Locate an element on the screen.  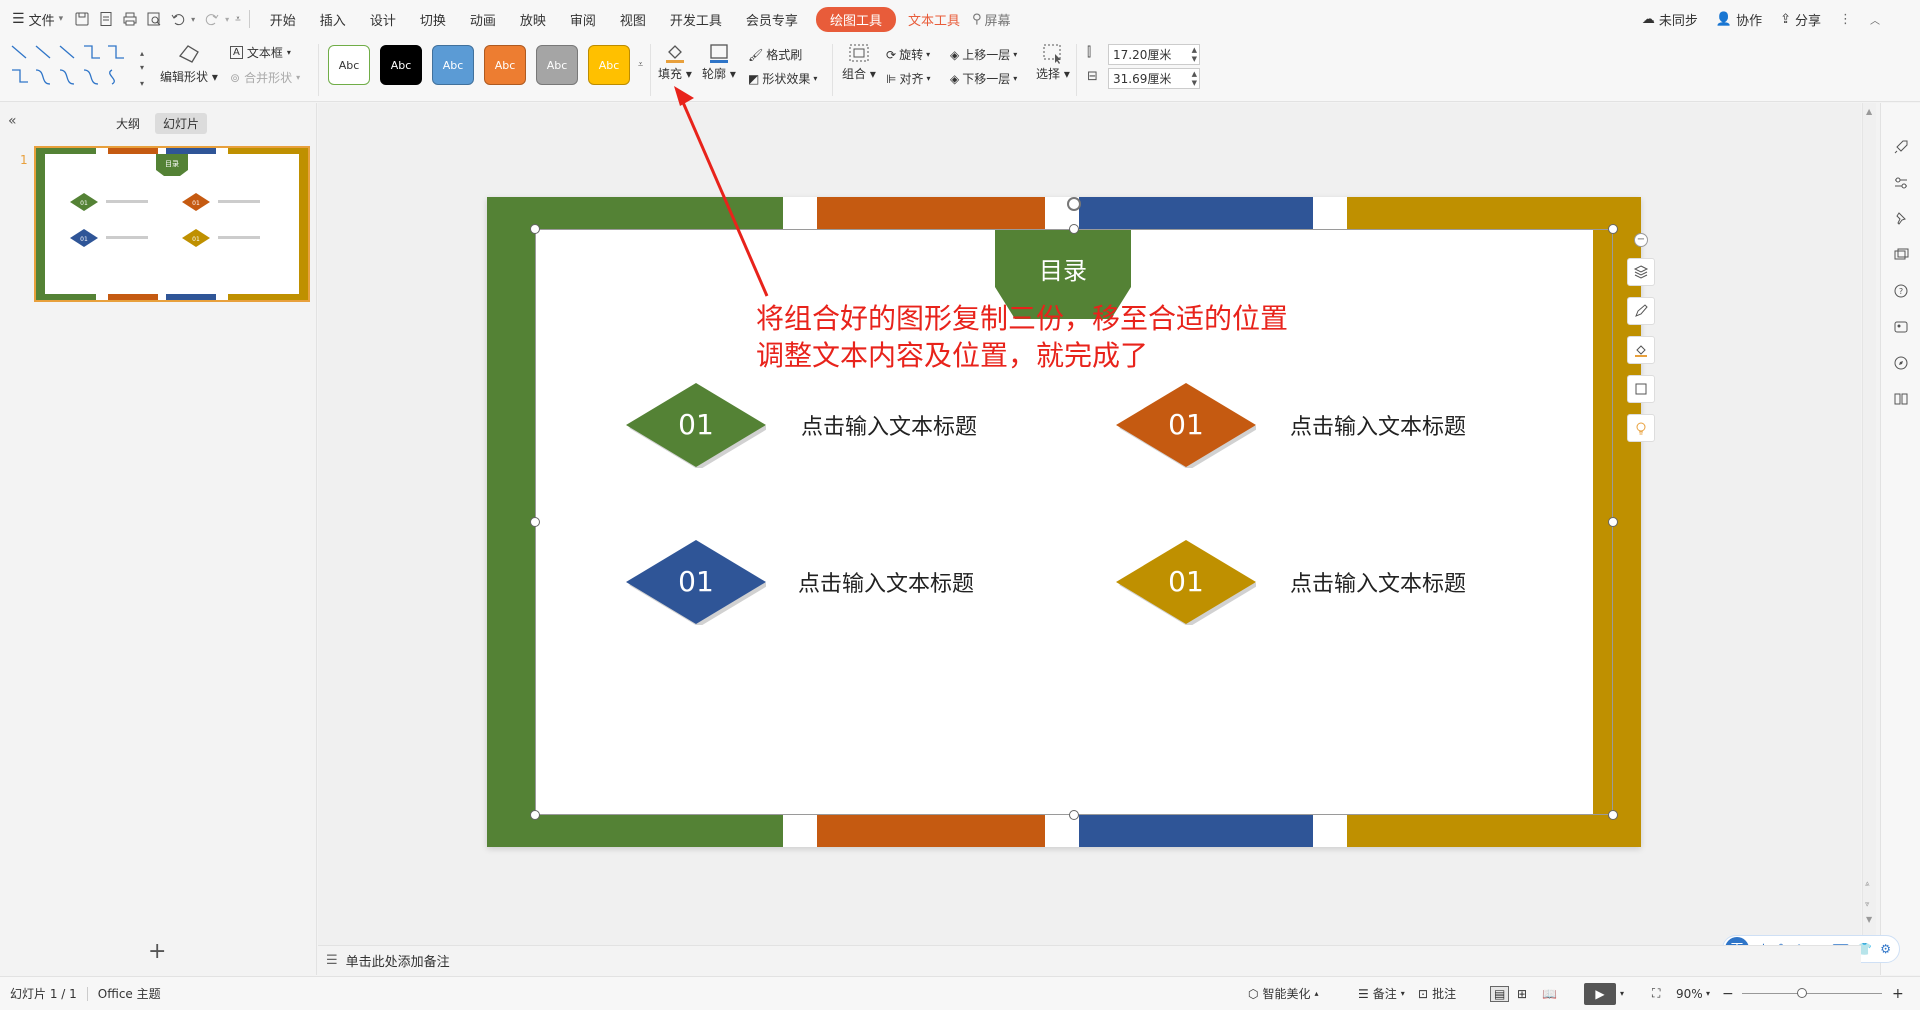
resize-handle-r is located at coordinates (1613, 522).